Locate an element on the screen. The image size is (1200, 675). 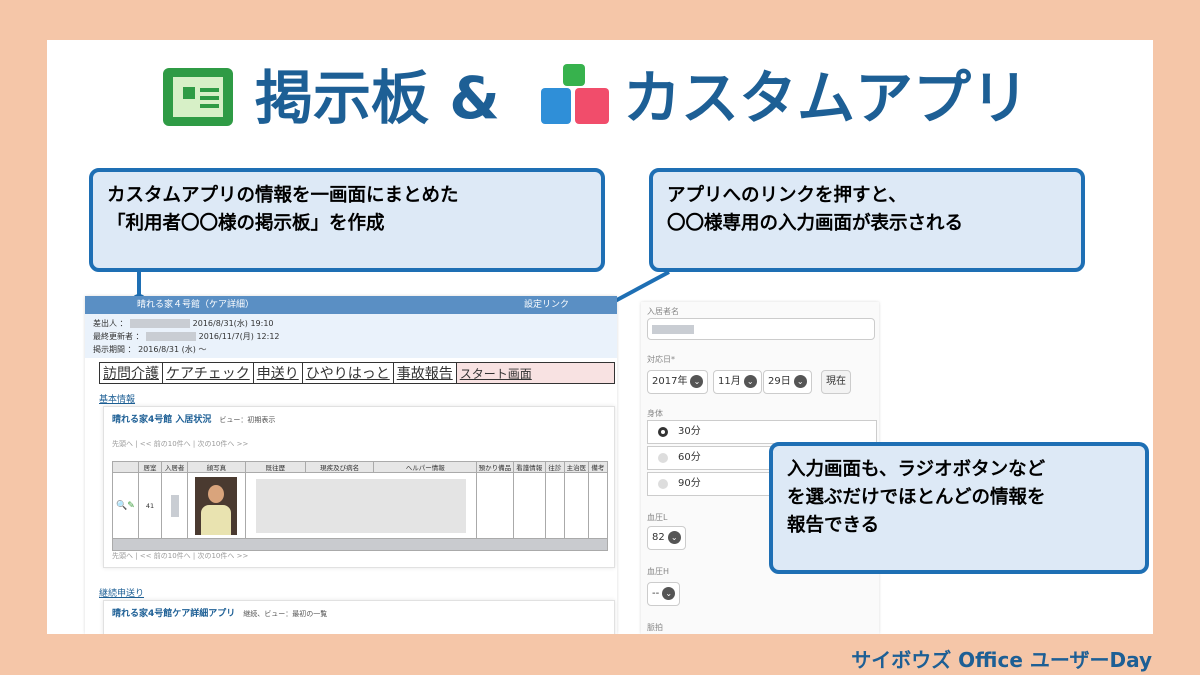
creator-name-blurred is located at coordinates (160, 323).